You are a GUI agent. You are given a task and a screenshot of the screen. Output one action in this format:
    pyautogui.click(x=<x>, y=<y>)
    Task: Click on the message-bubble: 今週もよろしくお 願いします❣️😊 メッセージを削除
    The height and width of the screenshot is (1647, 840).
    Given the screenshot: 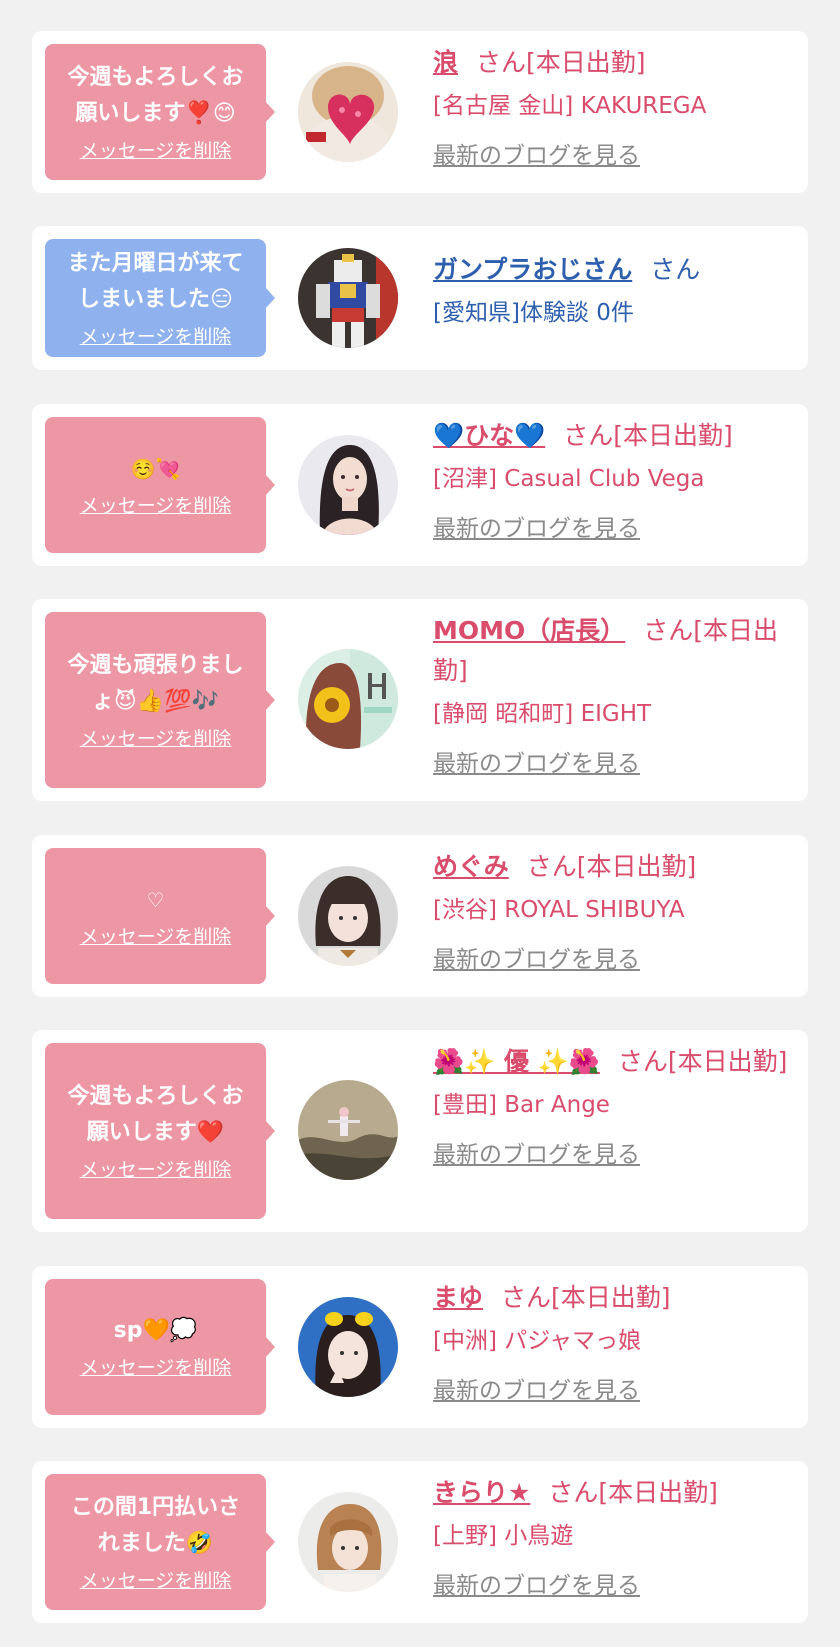 What is the action you would take?
    pyautogui.click(x=160, y=112)
    